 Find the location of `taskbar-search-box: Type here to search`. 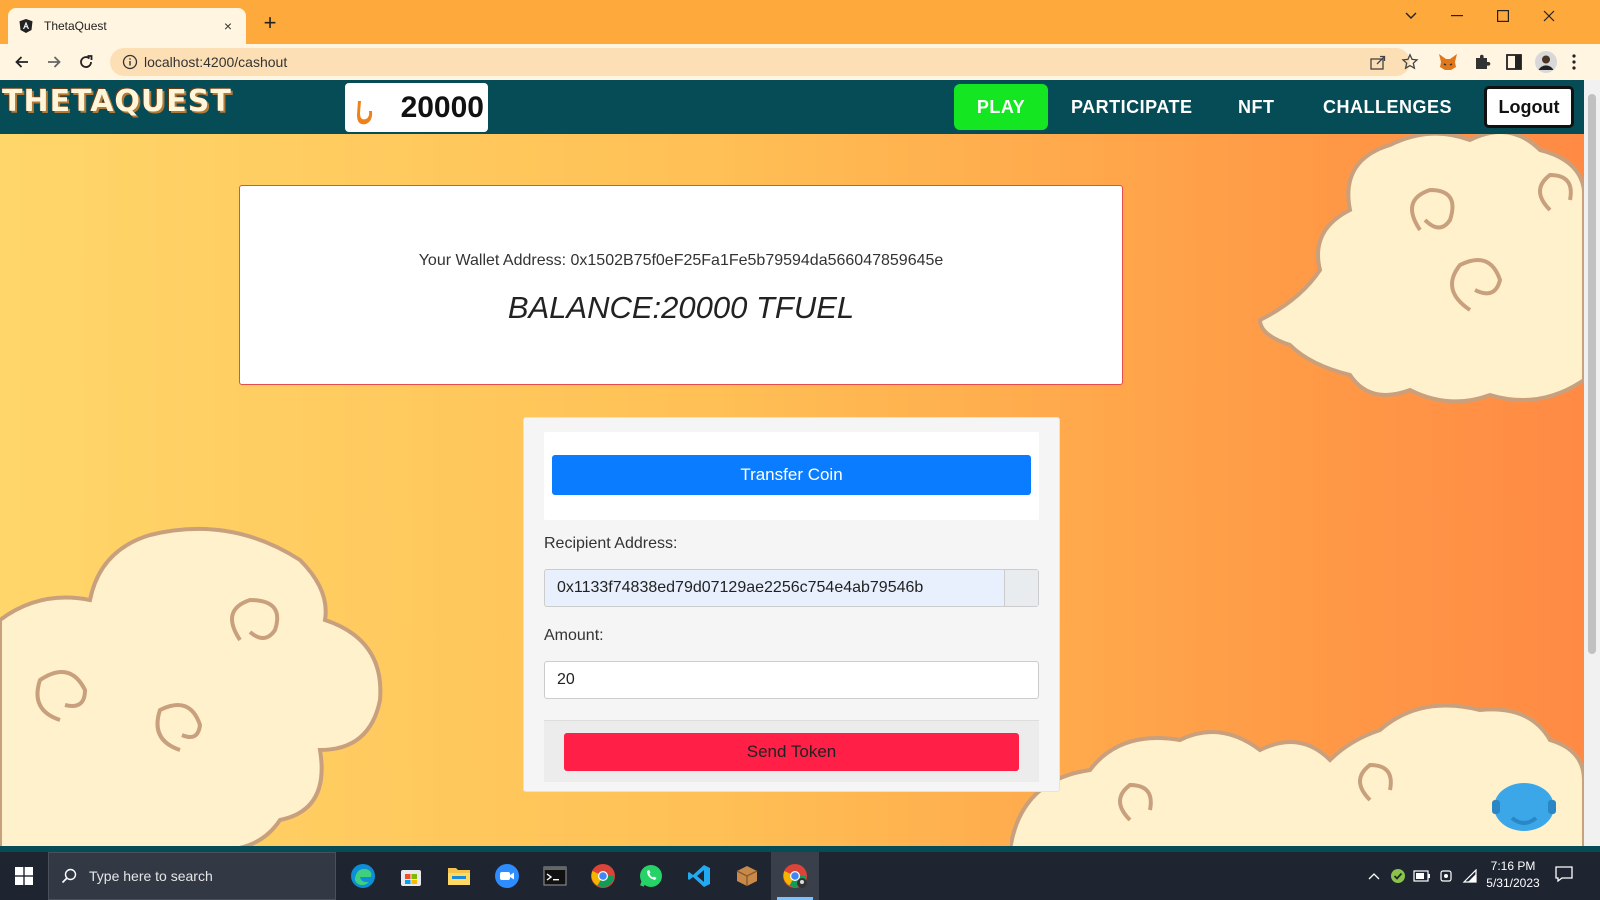

taskbar-search-box: Type here to search is located at coordinates (192, 876).